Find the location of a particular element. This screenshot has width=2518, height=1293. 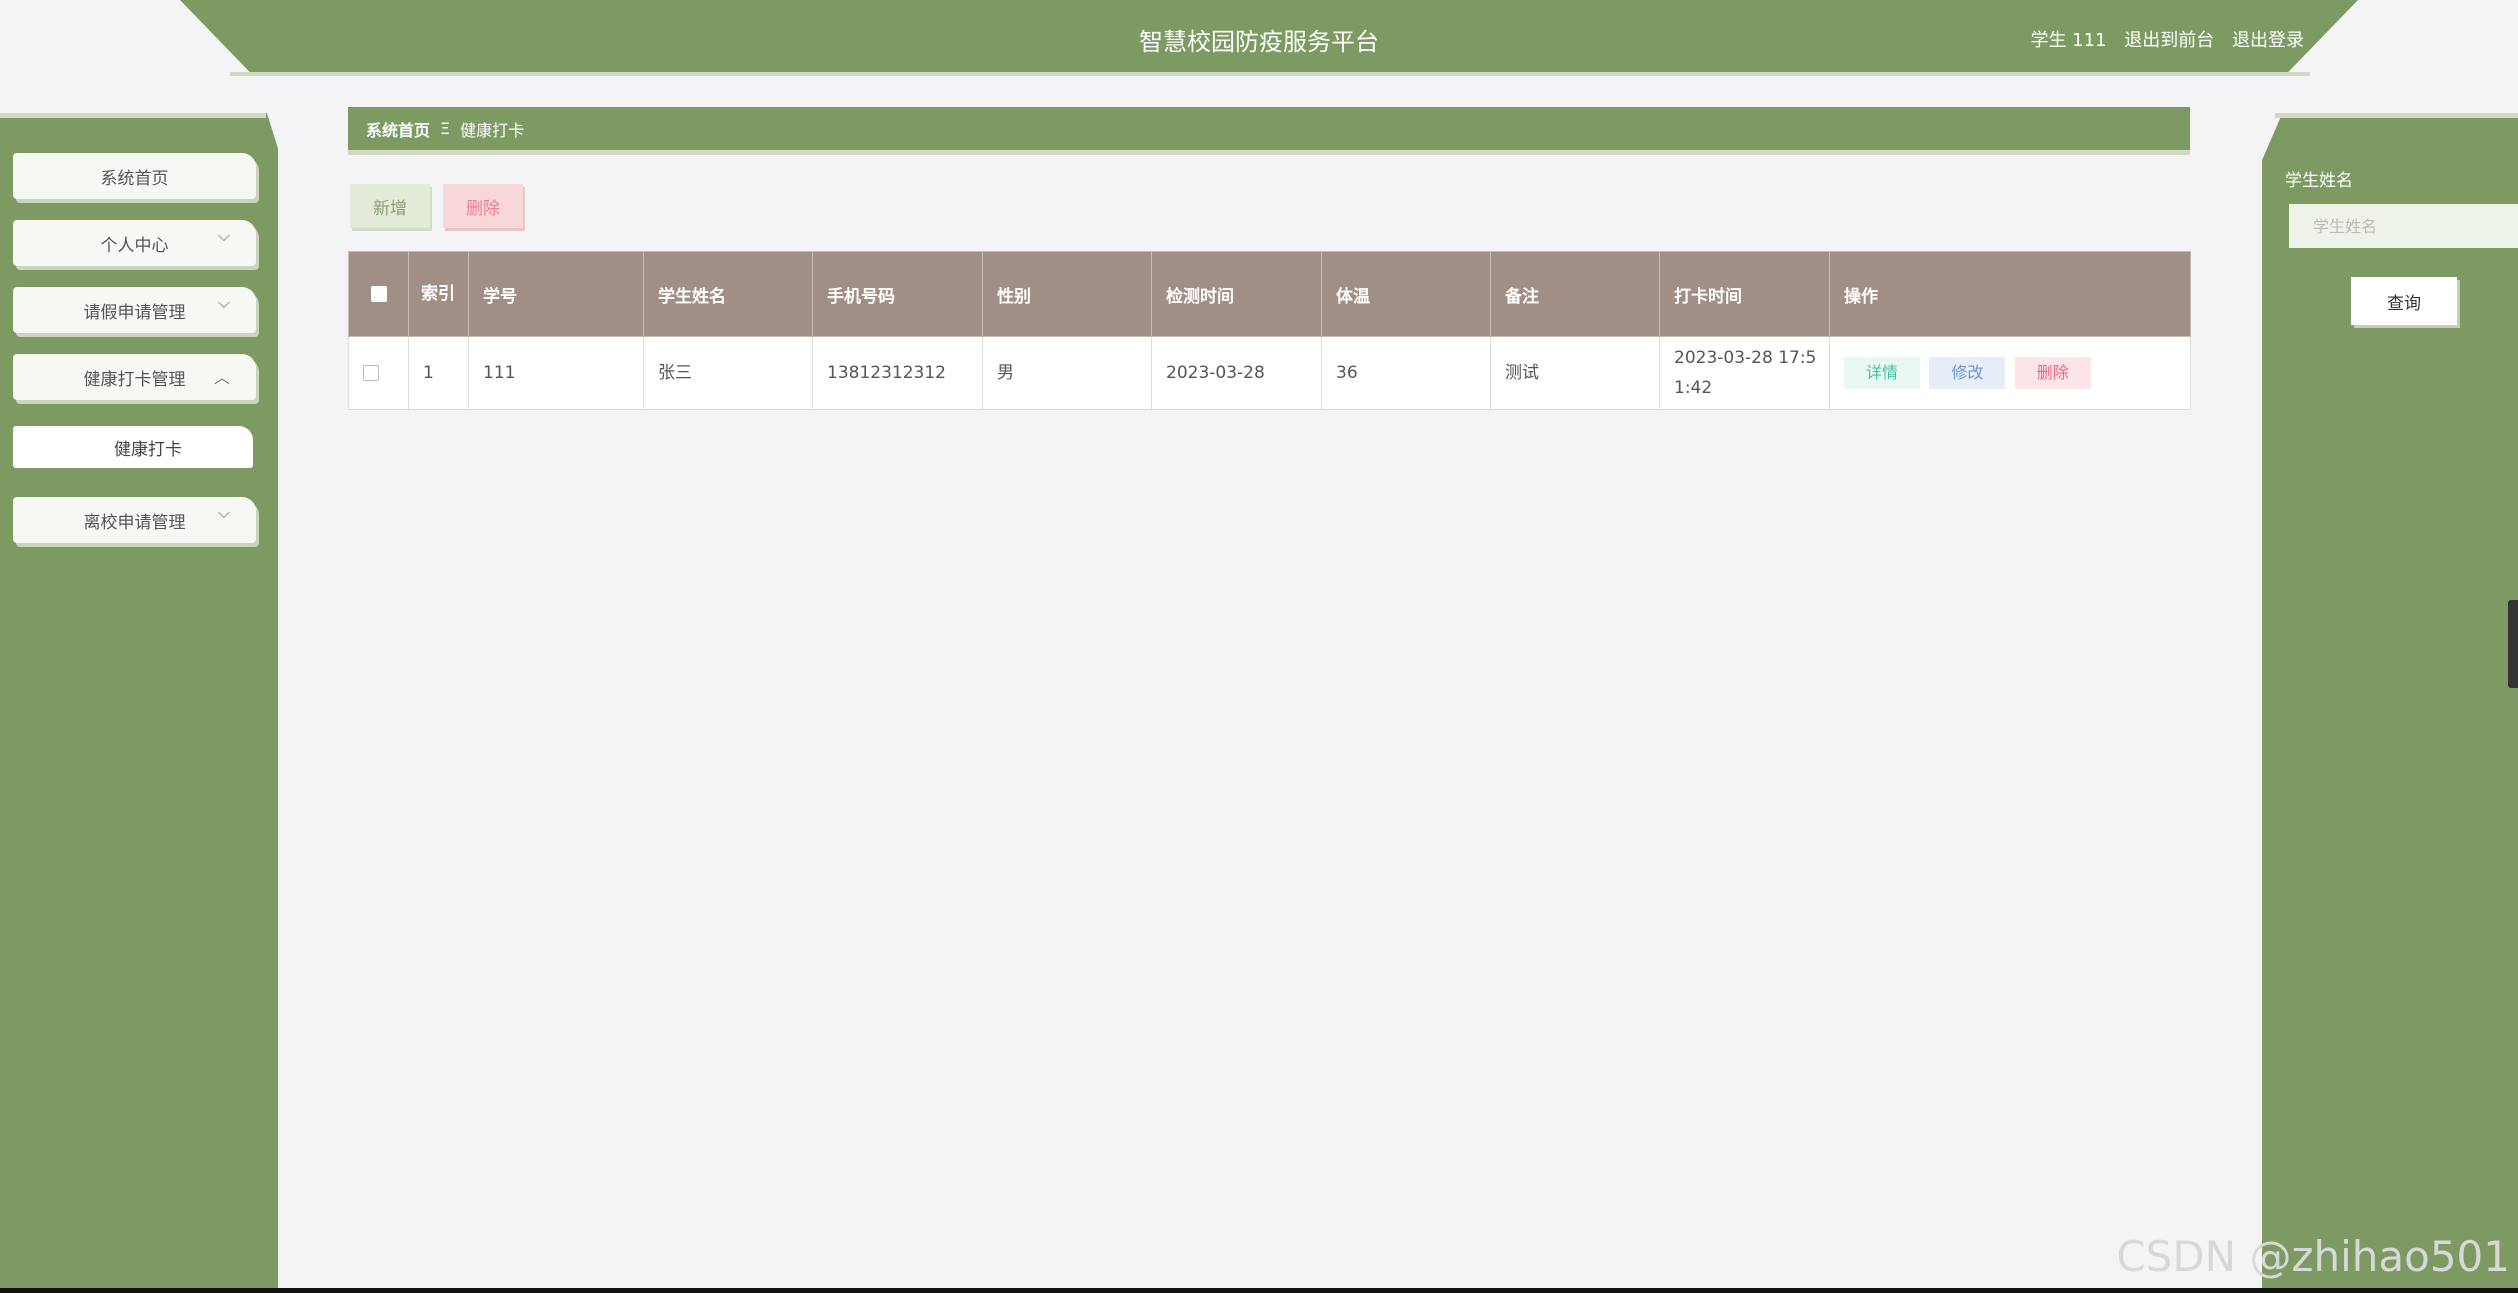

chevron-up-icon: ︿ is located at coordinates (221, 377).